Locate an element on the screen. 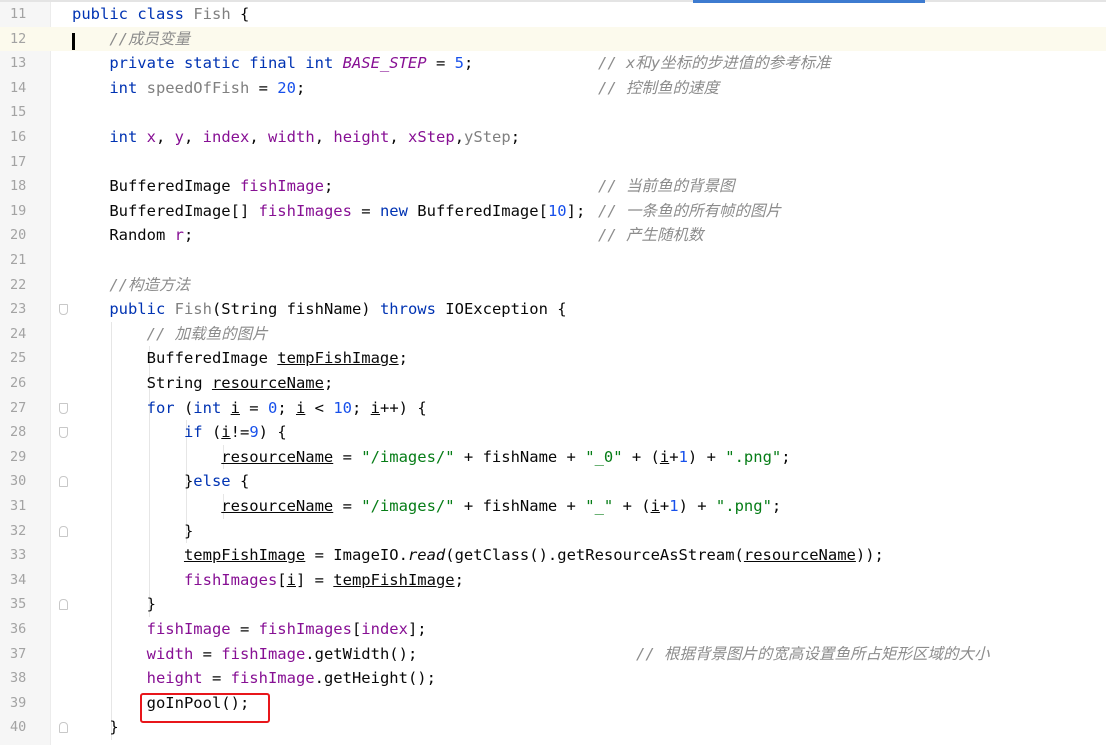  code-line: 20 Random r; // 产生随机数 is located at coordinates (553, 235).